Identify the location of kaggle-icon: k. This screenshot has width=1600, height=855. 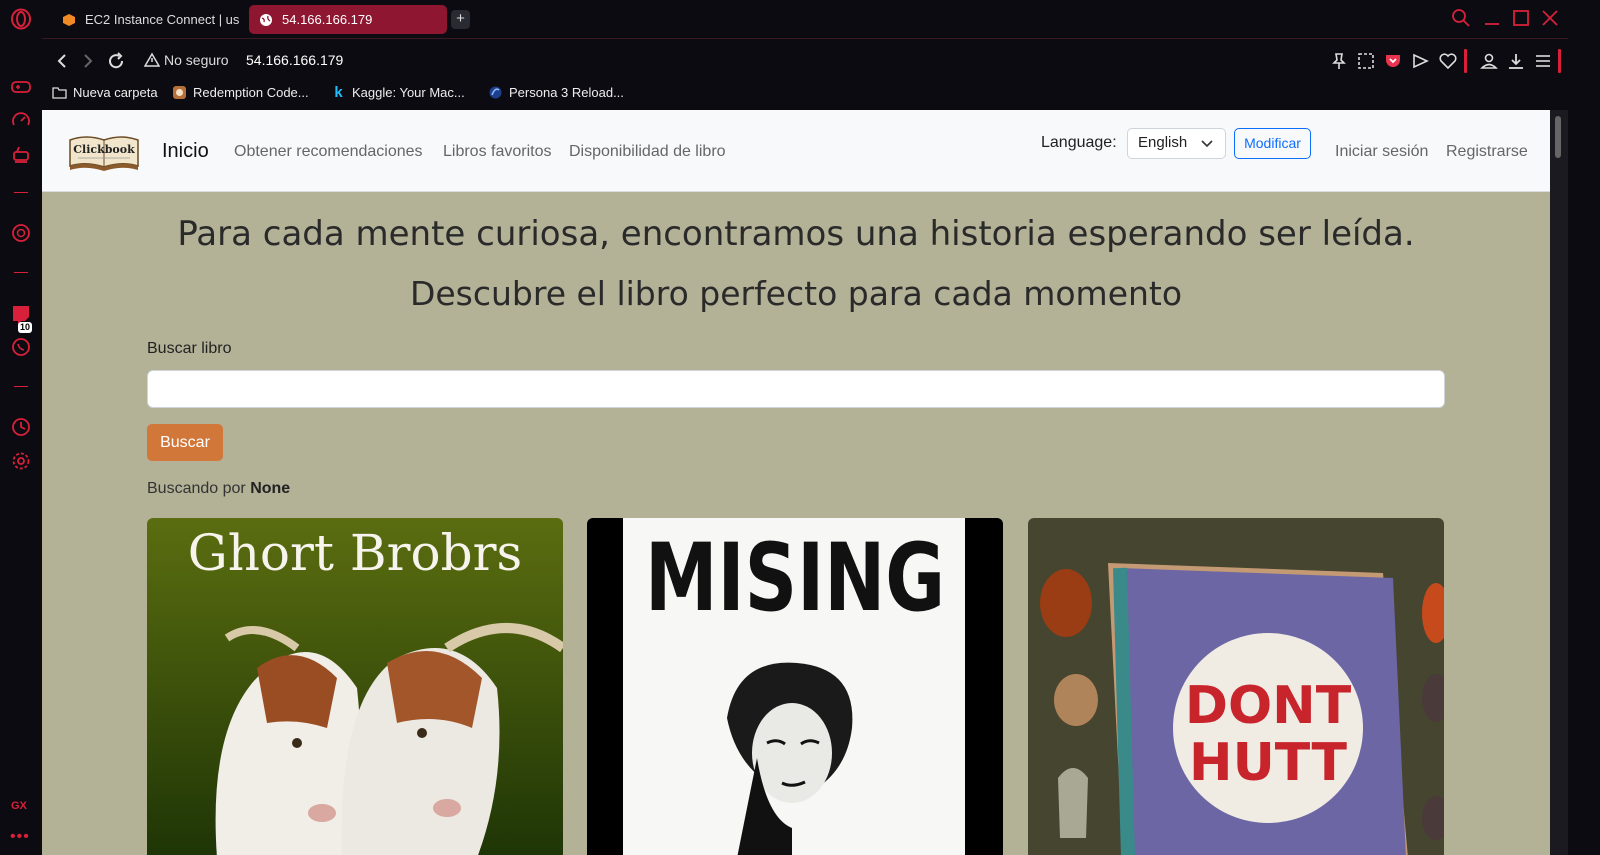
(338, 92).